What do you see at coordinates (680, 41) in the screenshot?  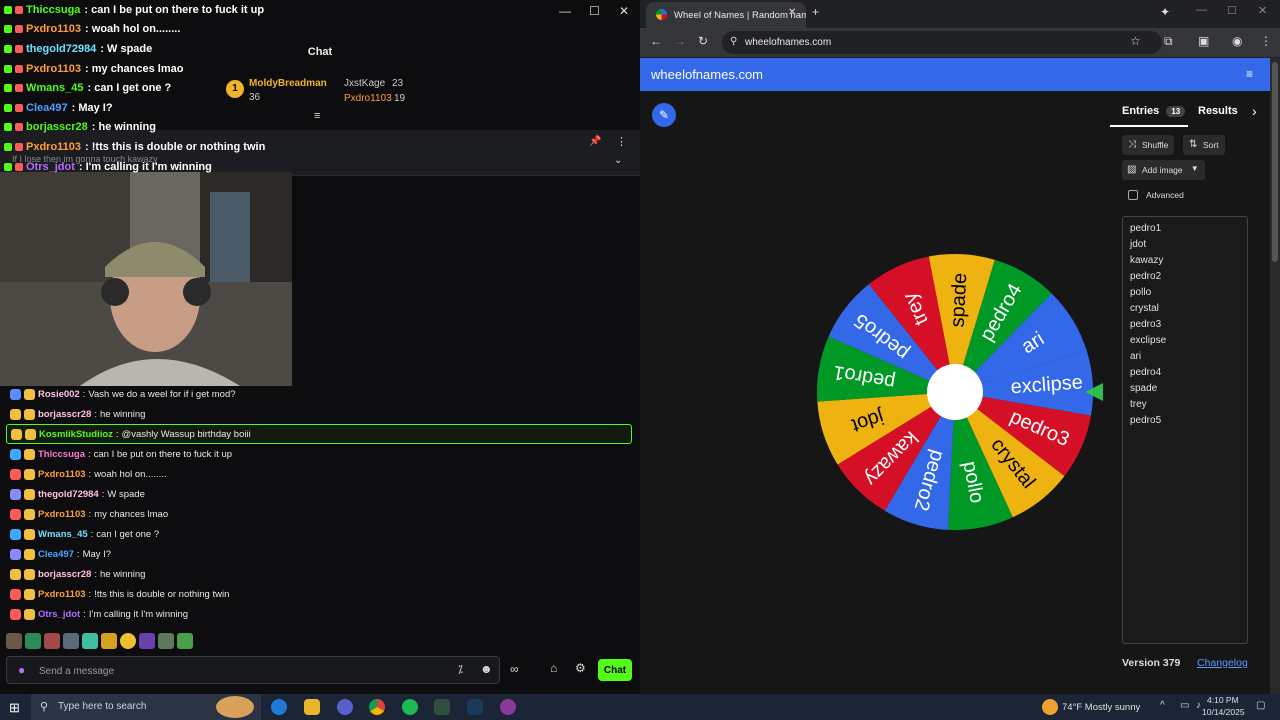 I see `forward-icon: →` at bounding box center [680, 41].